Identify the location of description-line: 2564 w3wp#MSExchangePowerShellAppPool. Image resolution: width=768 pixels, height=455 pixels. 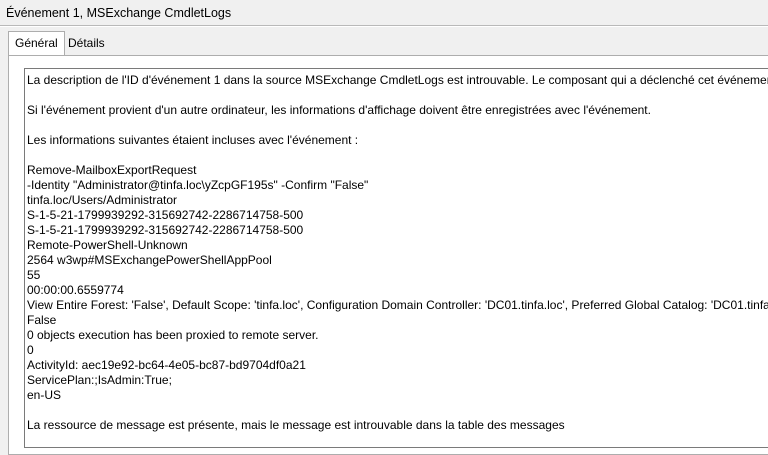
(149, 260).